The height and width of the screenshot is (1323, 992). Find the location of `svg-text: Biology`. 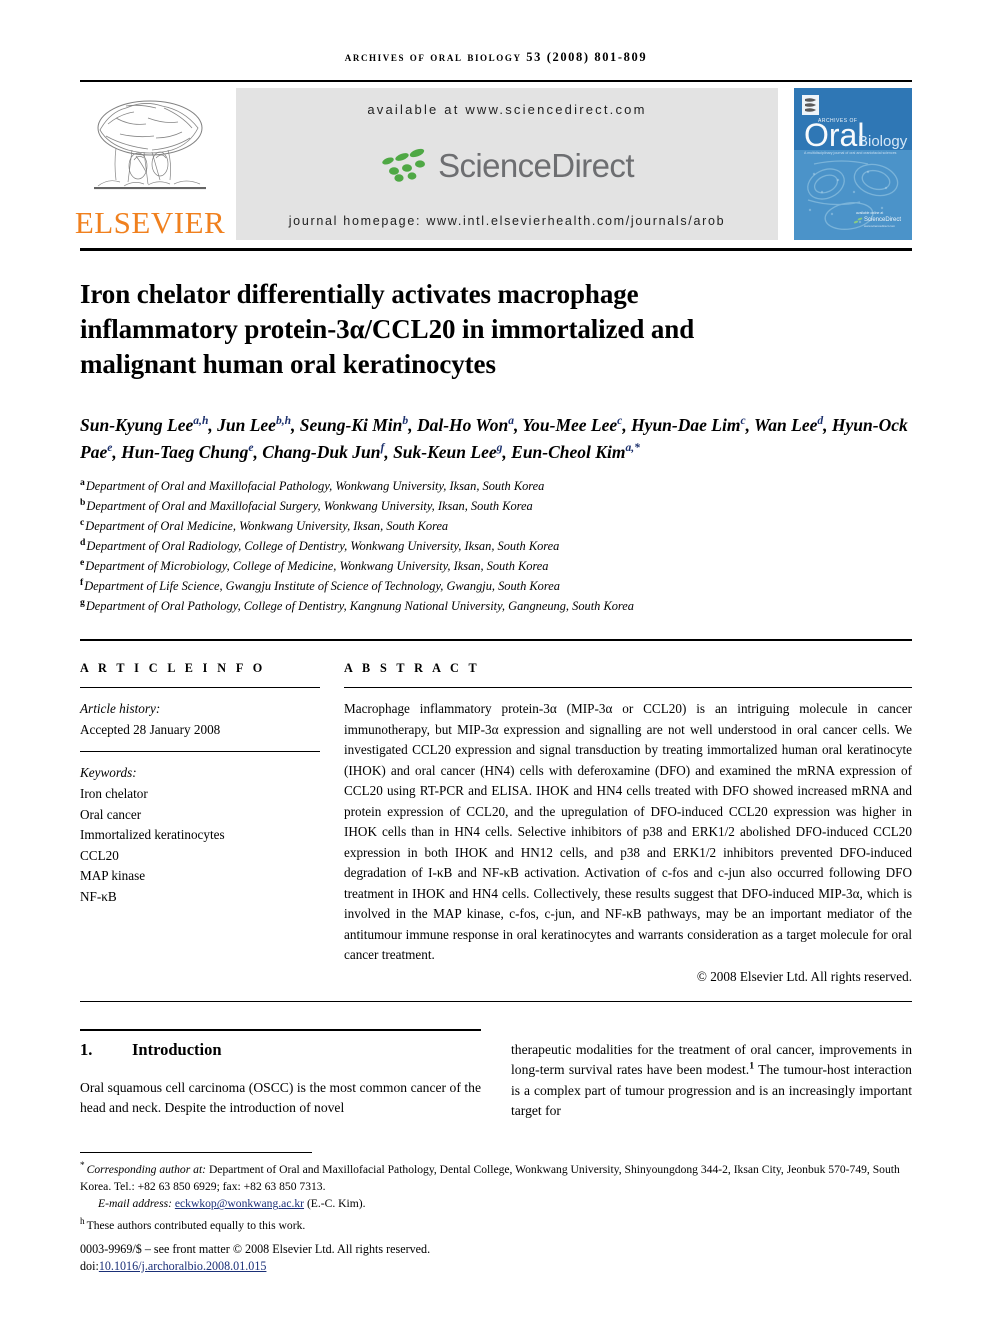

svg-text: Biology is located at coordinates (883, 141).